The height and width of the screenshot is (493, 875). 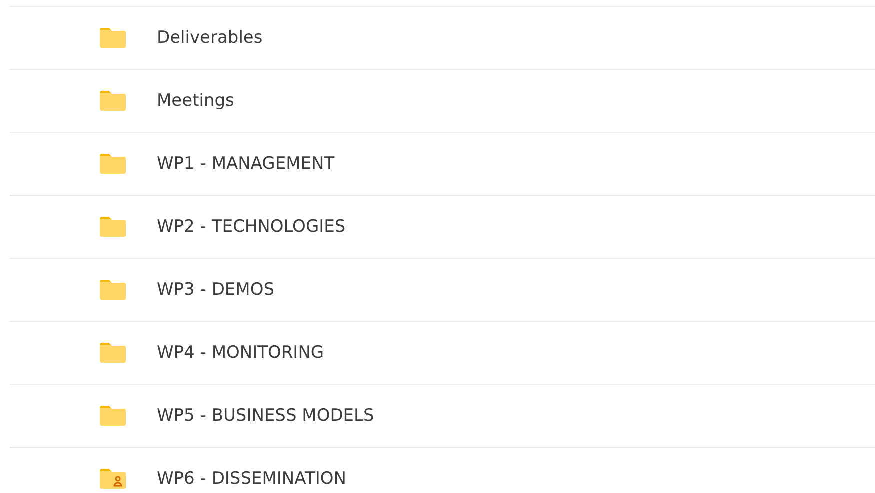 What do you see at coordinates (113, 479) in the screenshot?
I see `shared-folder-icon` at bounding box center [113, 479].